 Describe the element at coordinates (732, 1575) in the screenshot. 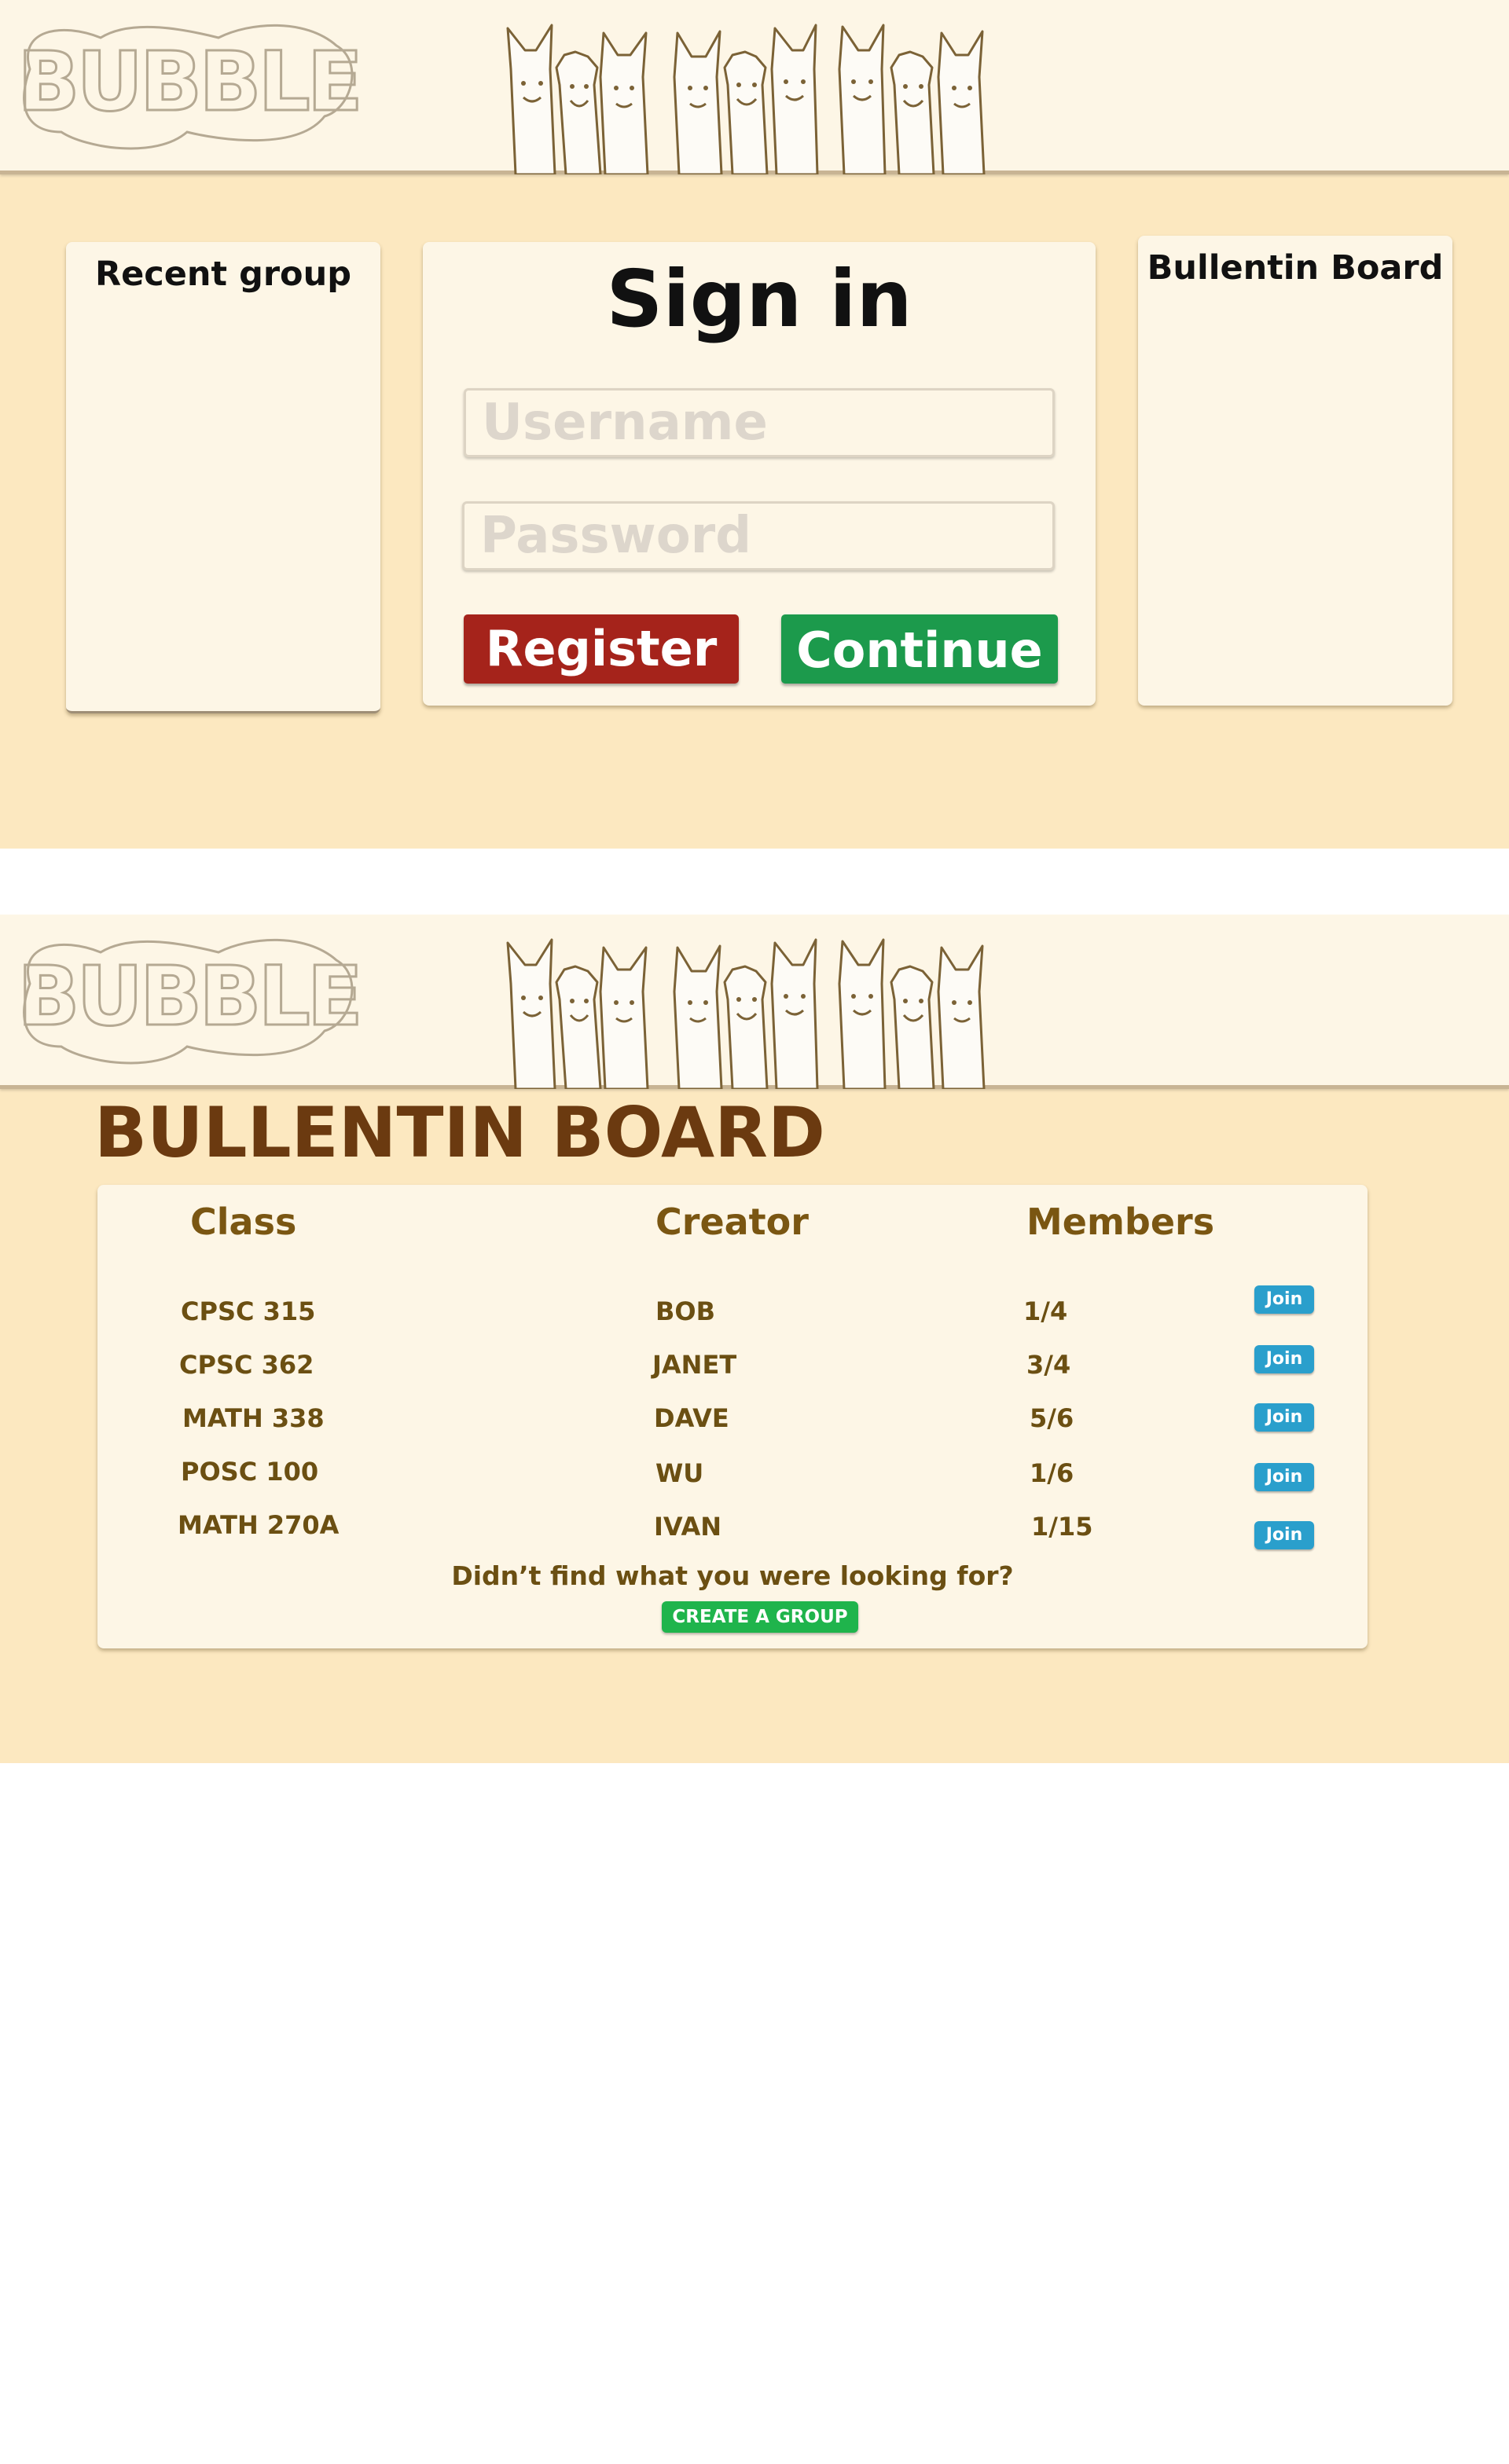

I see `not-found-prompt: Didn’t find what you were looking for?` at that location.